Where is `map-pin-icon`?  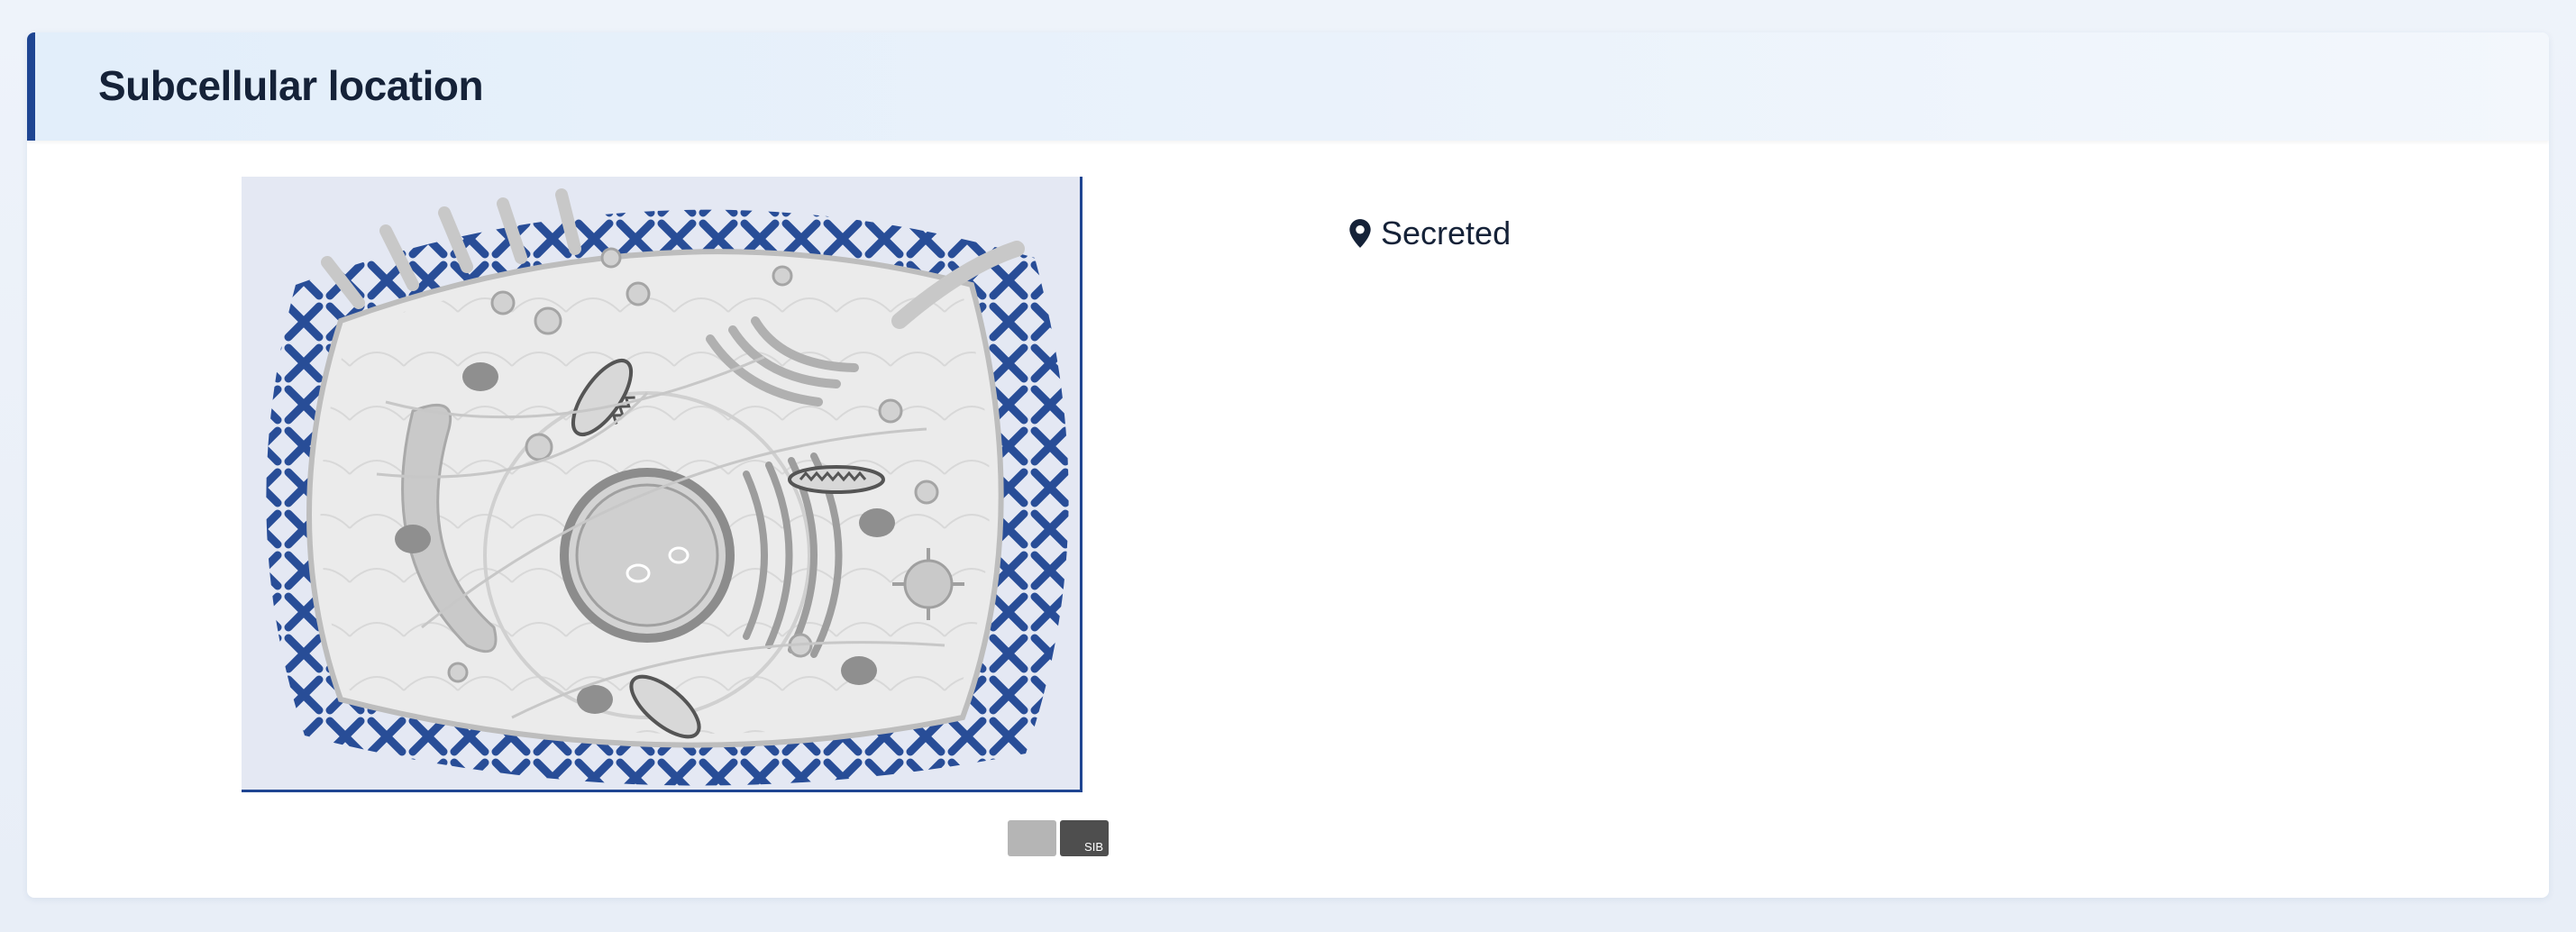 map-pin-icon is located at coordinates (1360, 234).